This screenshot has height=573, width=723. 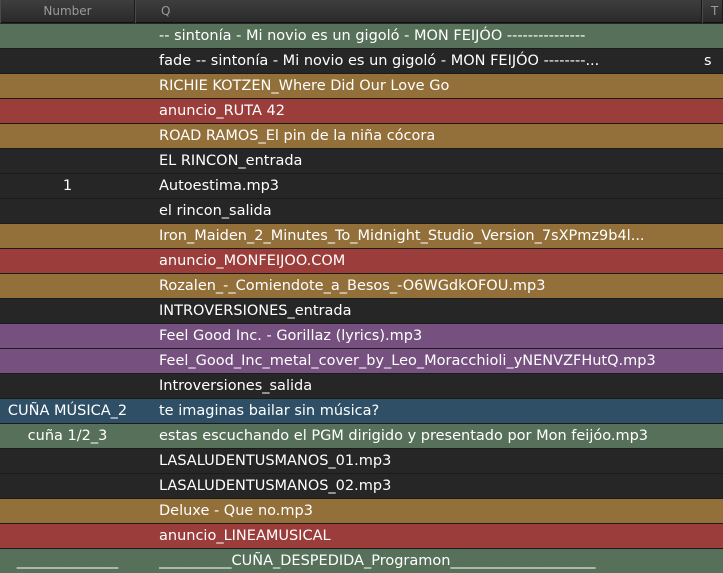 What do you see at coordinates (361, 111) in the screenshot?
I see `table-row: anuncio_RUTA 42` at bounding box center [361, 111].